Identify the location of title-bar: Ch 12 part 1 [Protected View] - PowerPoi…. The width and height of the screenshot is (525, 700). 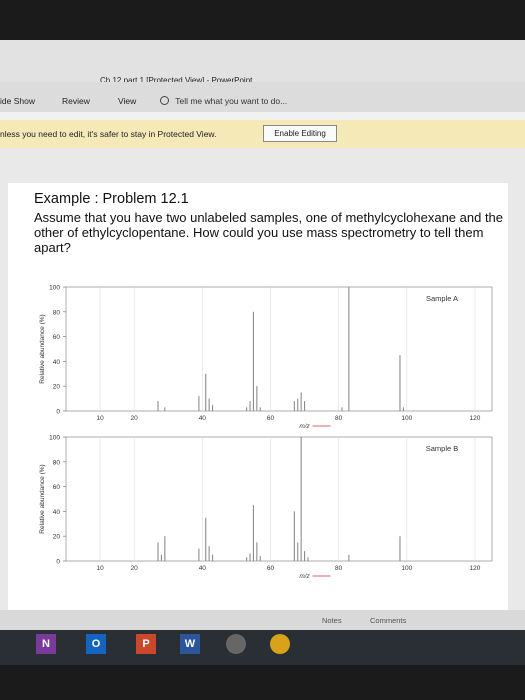
(262, 62).